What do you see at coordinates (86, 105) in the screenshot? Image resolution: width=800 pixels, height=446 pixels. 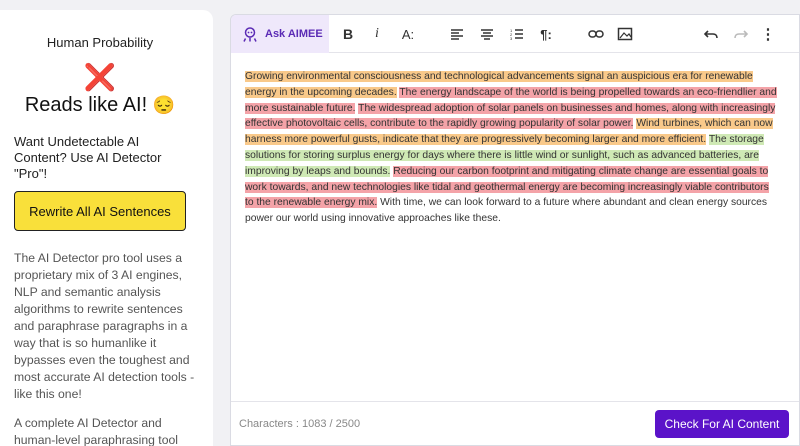 I see `result-label: Reads like AI!` at bounding box center [86, 105].